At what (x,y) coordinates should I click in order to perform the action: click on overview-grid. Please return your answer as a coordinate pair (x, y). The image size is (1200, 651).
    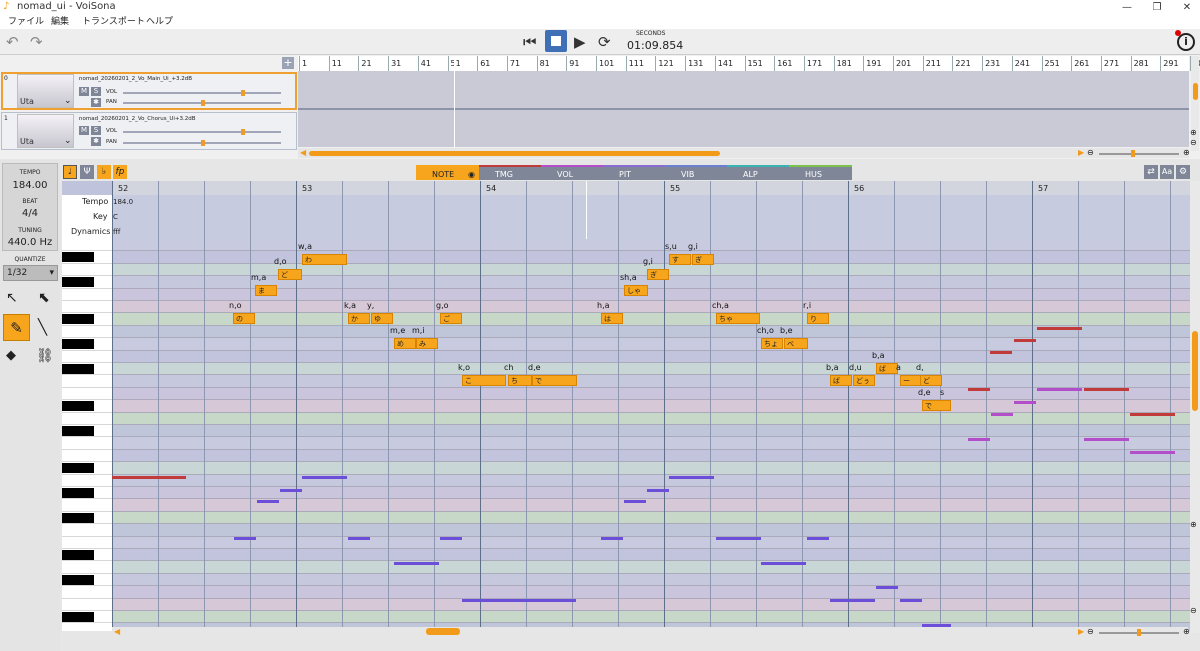
    Looking at the image, I should click on (743, 109).